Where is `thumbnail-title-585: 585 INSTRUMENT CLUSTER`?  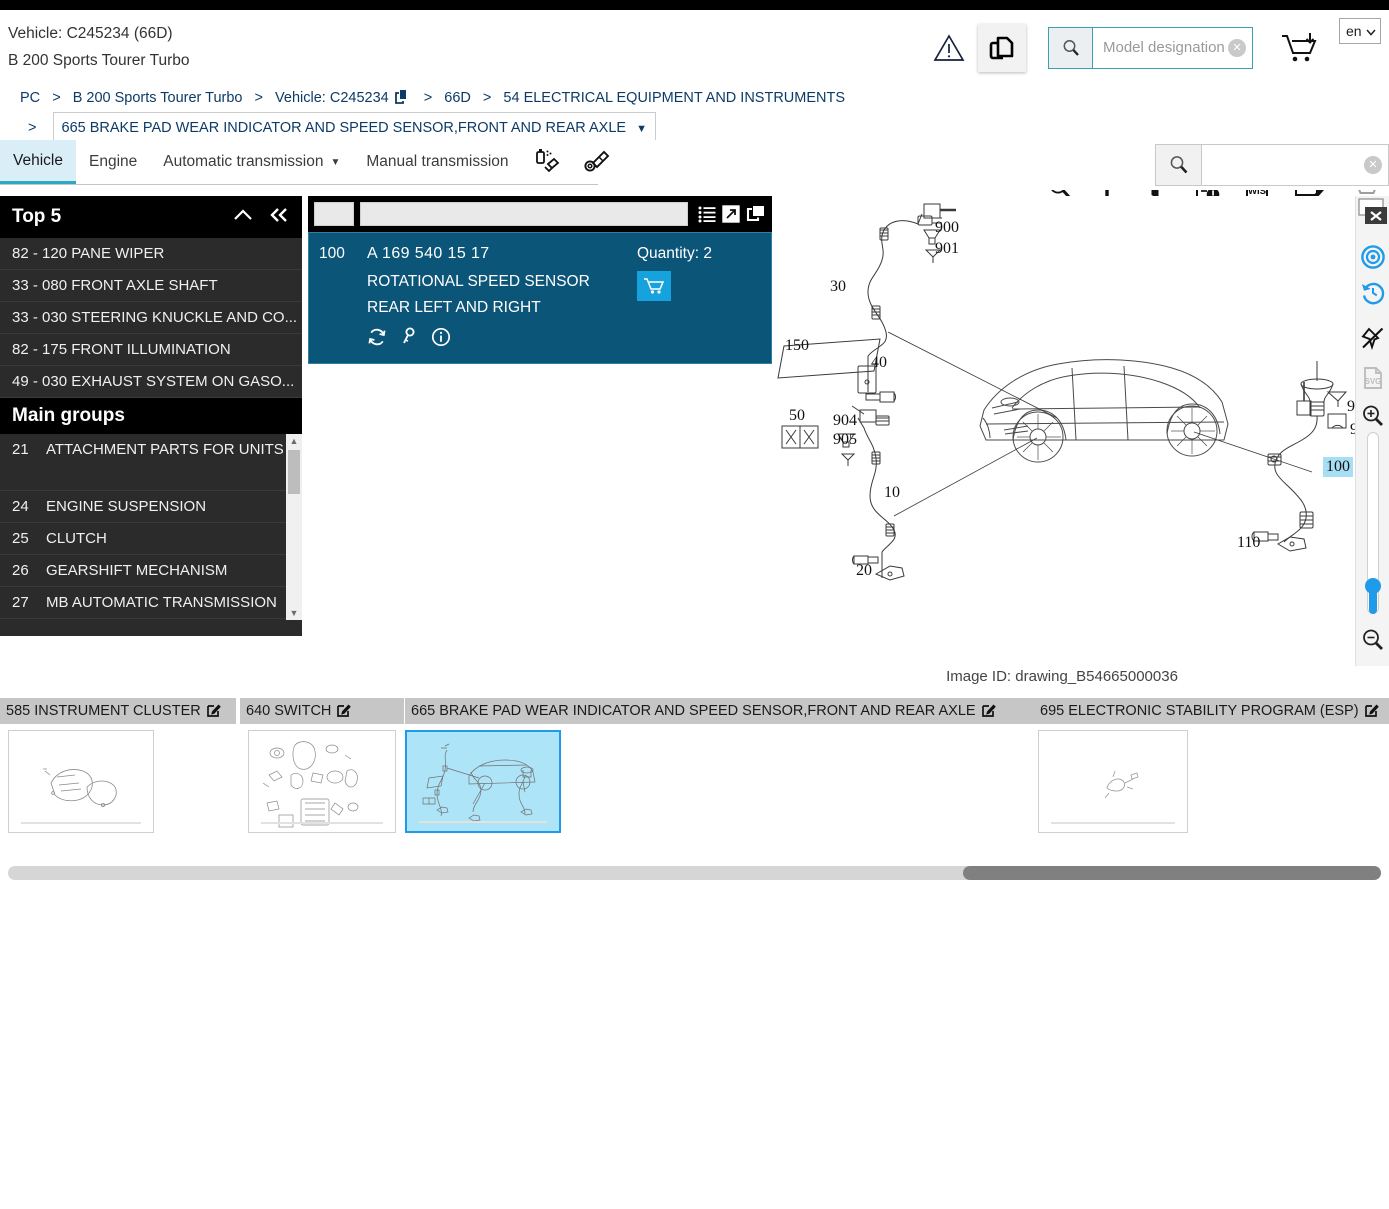
thumbnail-title-585: 585 INSTRUMENT CLUSTER is located at coordinates (118, 711).